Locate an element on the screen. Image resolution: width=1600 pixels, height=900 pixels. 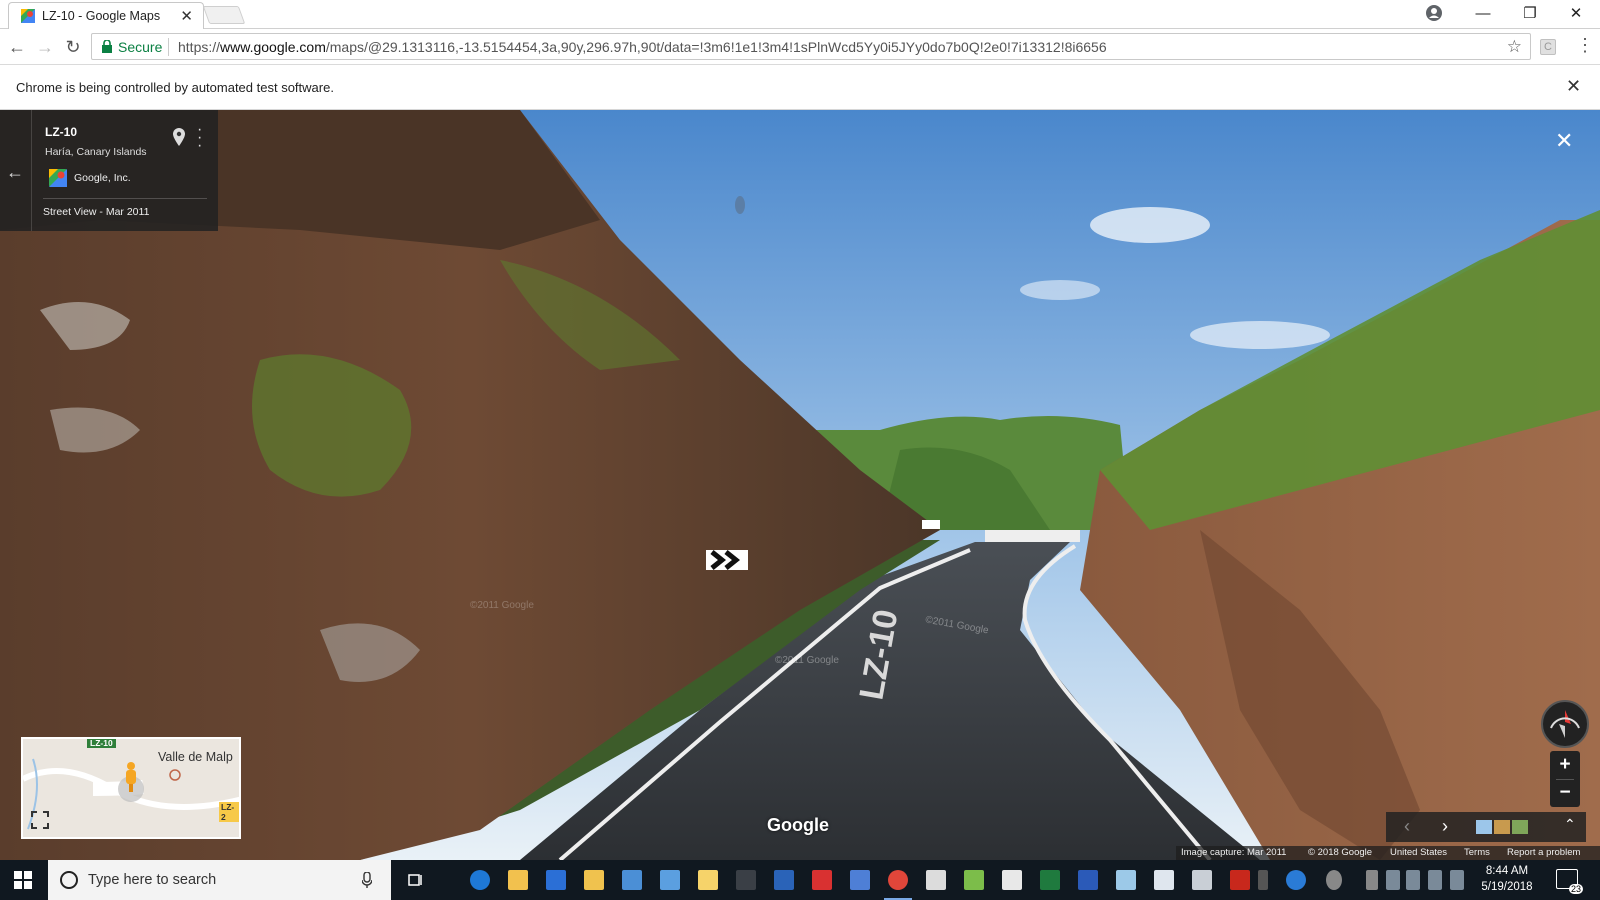
tab-google-maps: LZ-10 - Google Maps ✕ is located at coordinates (106, 15).